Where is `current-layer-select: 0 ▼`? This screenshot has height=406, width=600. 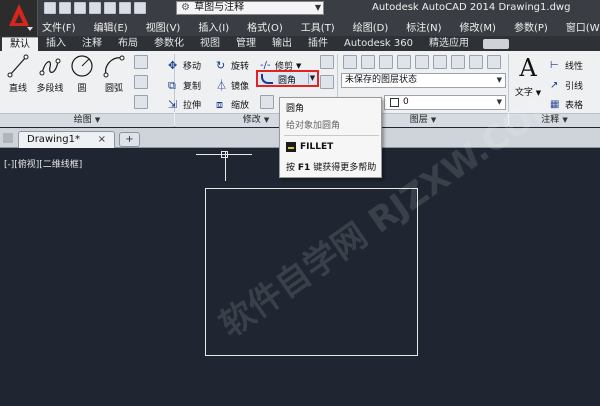
current-layer-select: 0 ▼ is located at coordinates (445, 102).